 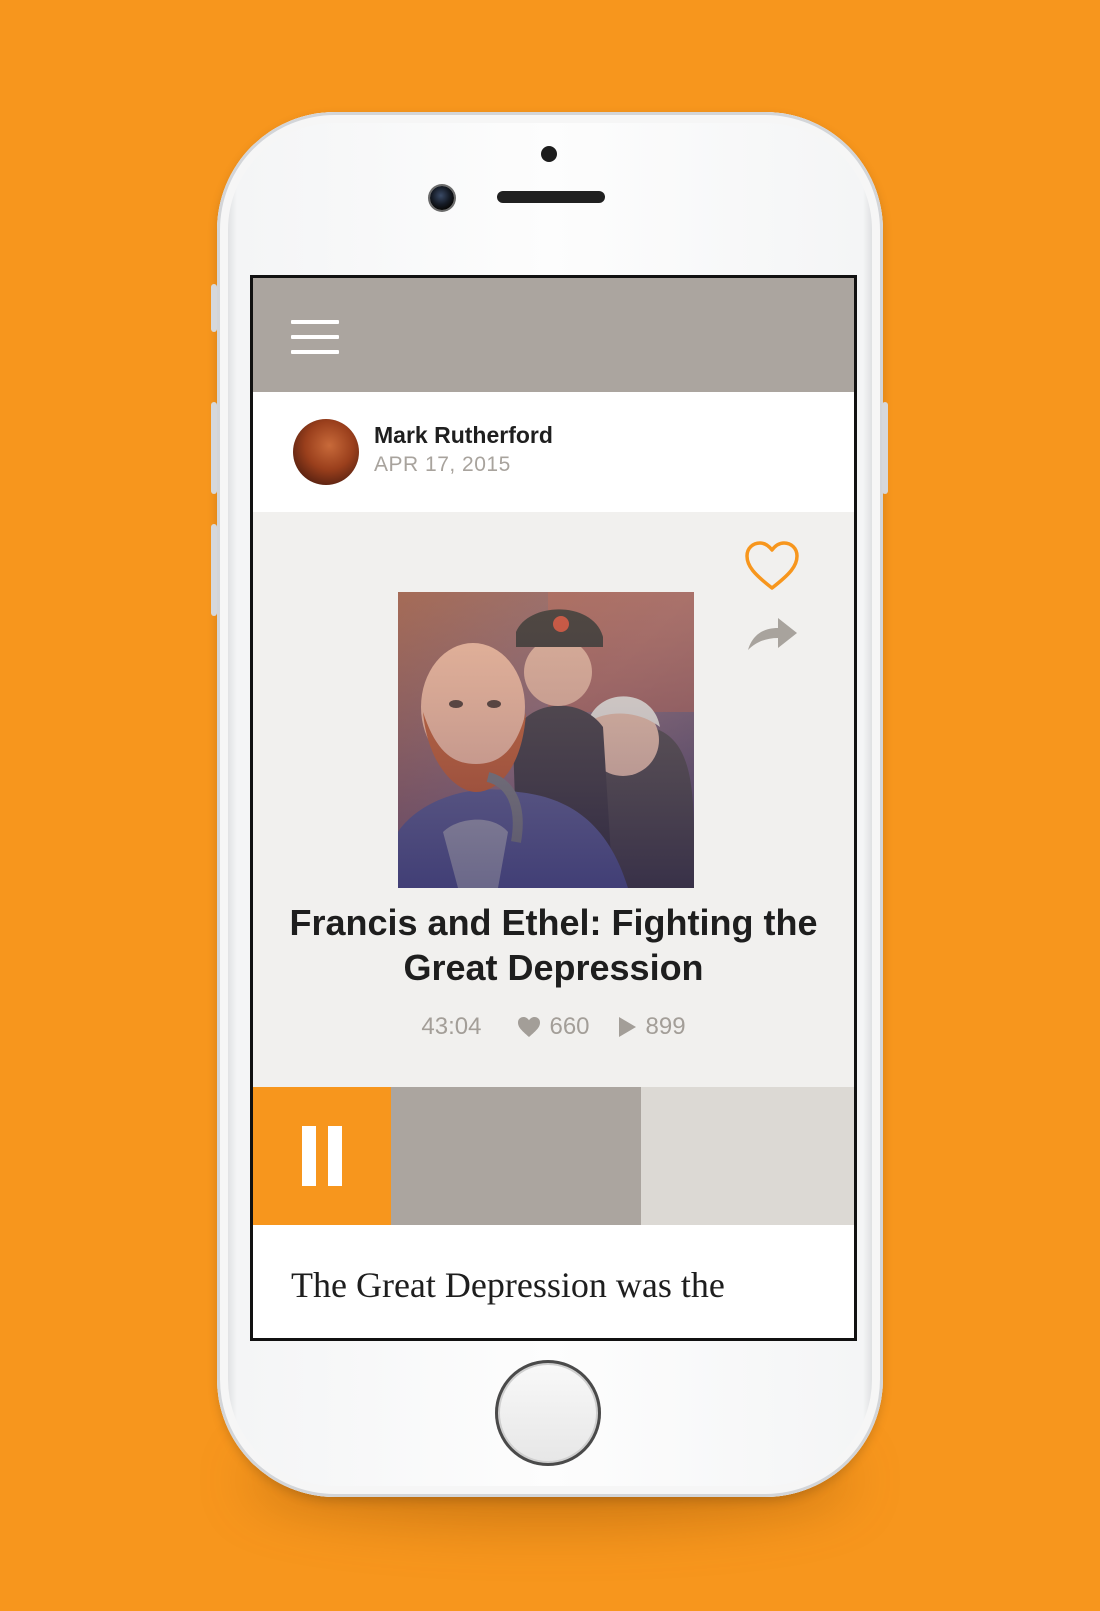 I want to click on mute-switch, so click(x=214, y=308).